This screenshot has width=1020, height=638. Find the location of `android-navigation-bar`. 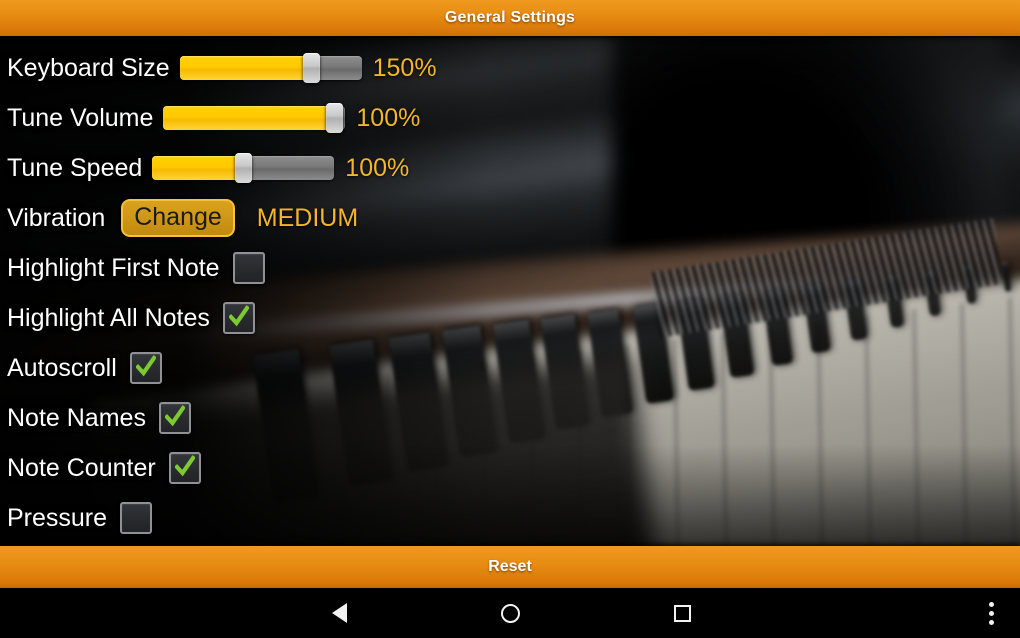

android-navigation-bar is located at coordinates (510, 613).